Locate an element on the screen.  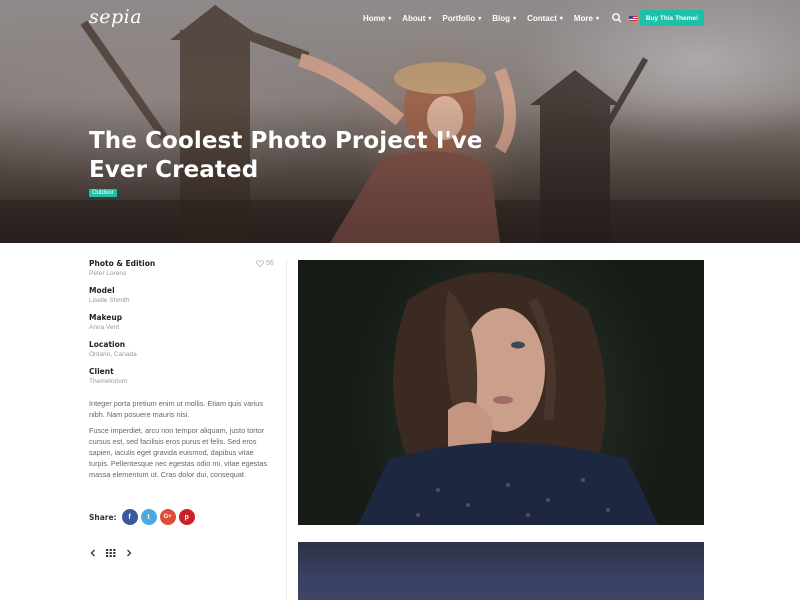
meta-item-makeup: Makeup Anna Vent is located at coordinates (181, 326).